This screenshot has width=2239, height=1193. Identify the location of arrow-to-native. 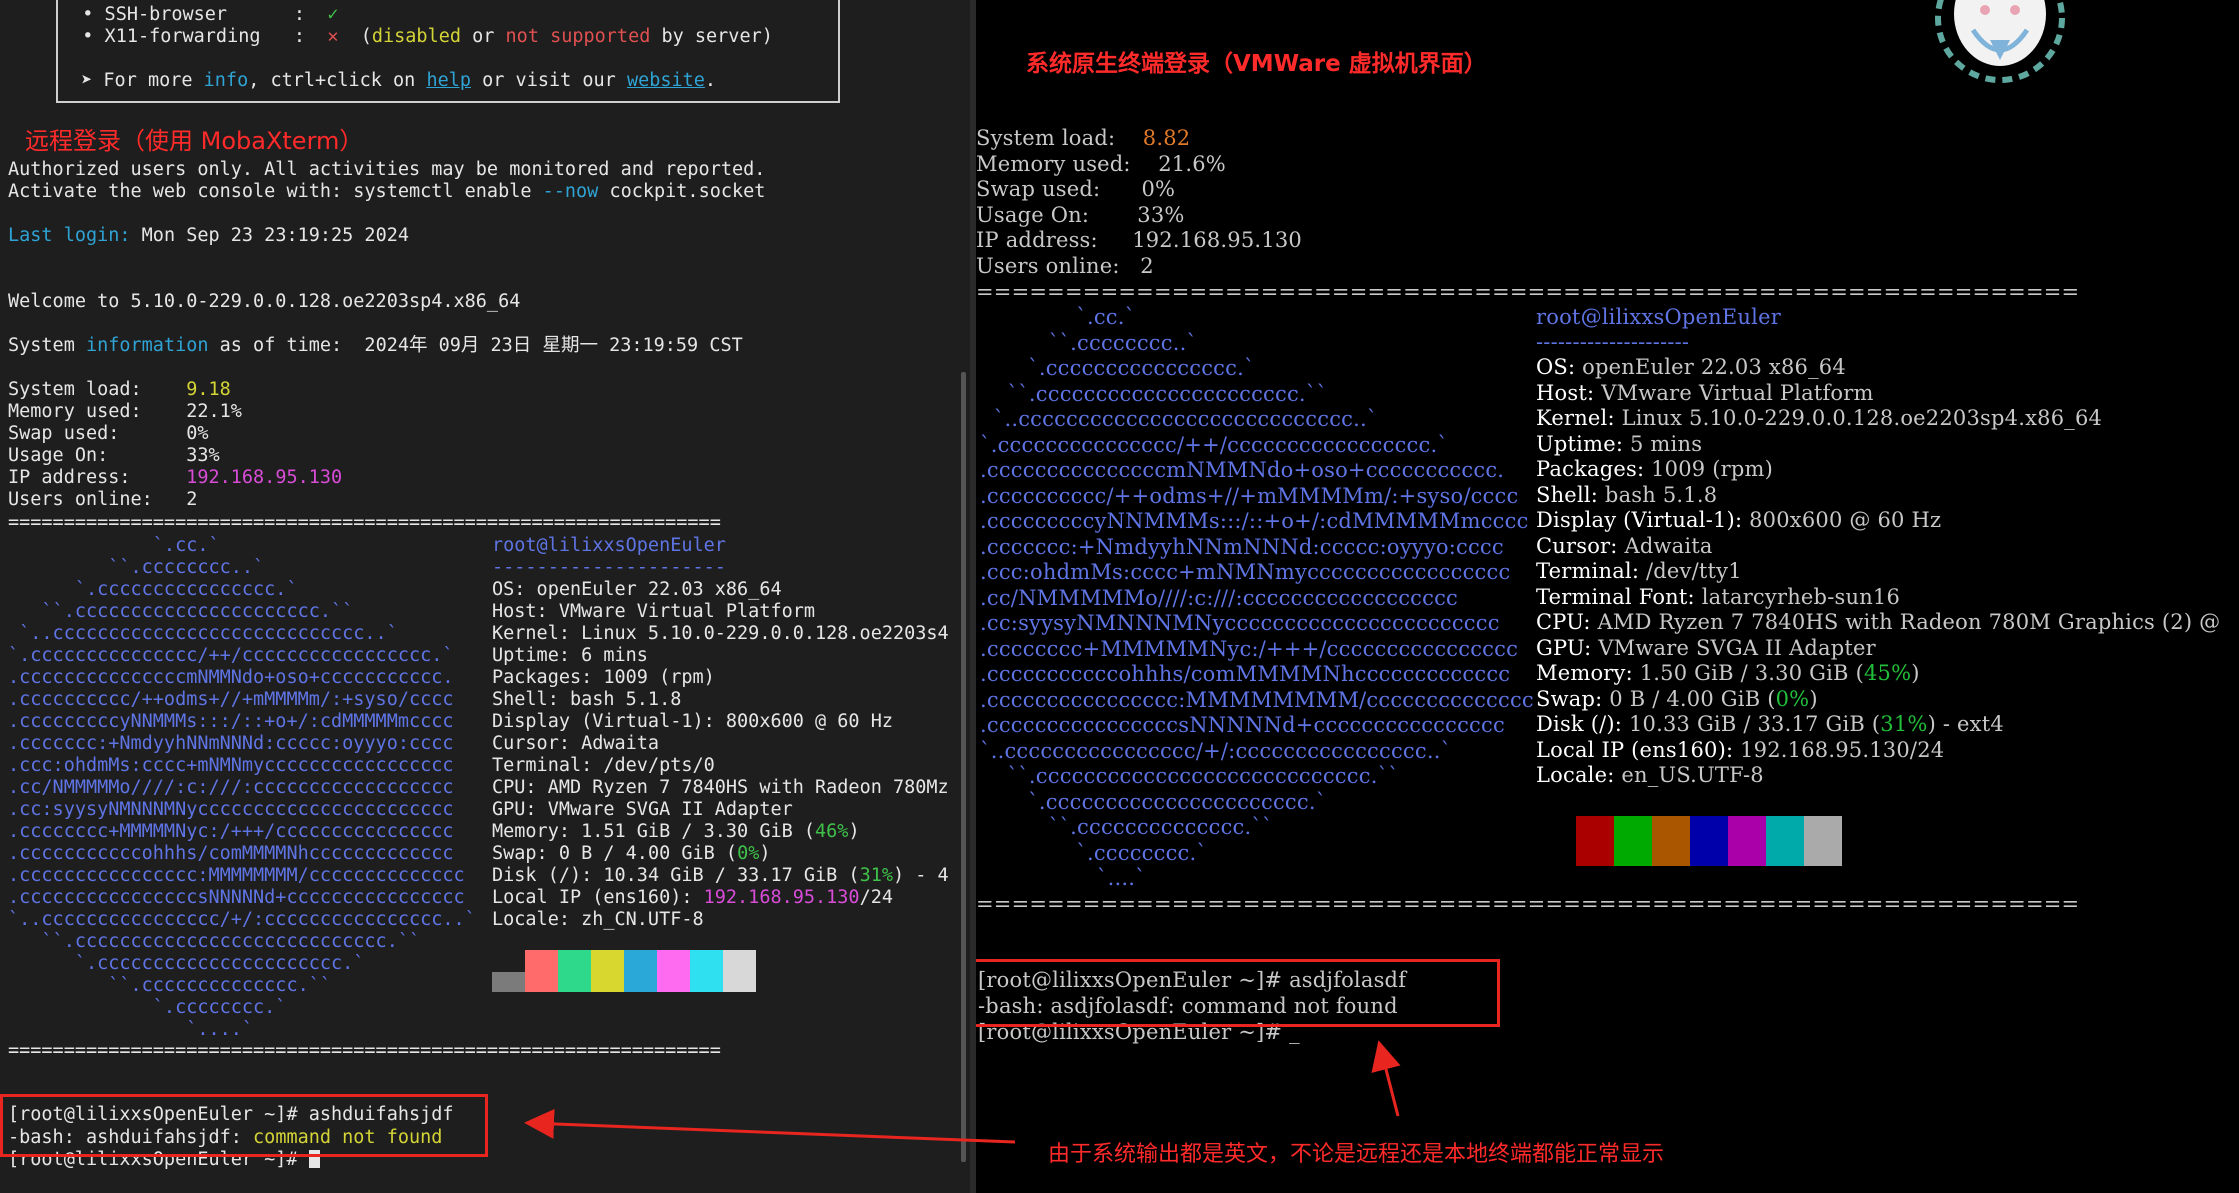
(1386, 1078).